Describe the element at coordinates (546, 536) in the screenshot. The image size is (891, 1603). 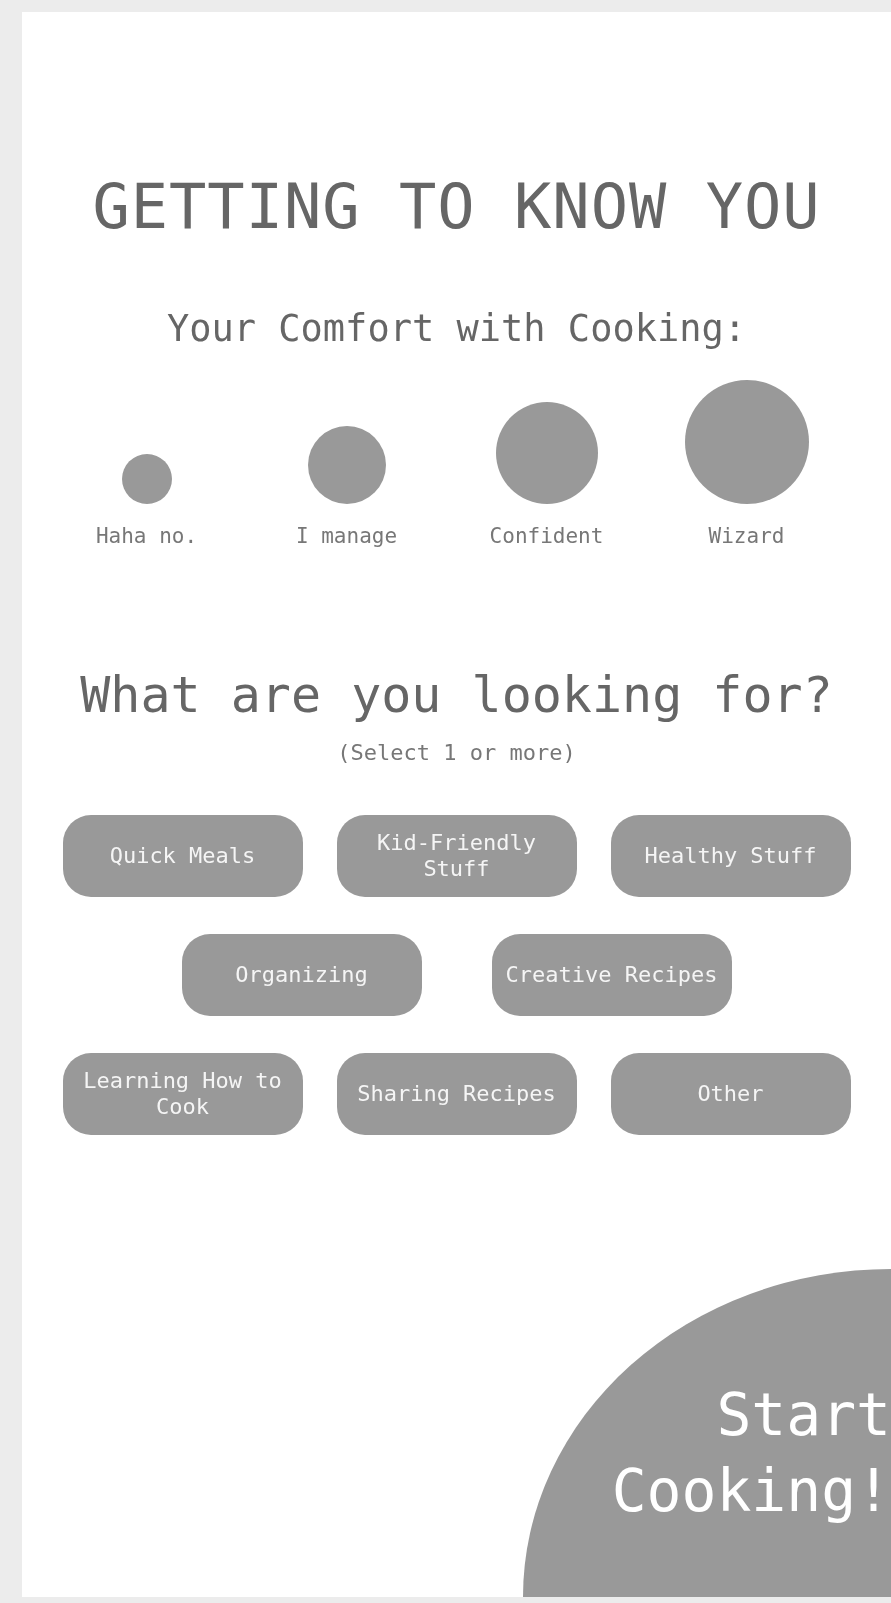
I see `option-label: Confident` at that location.